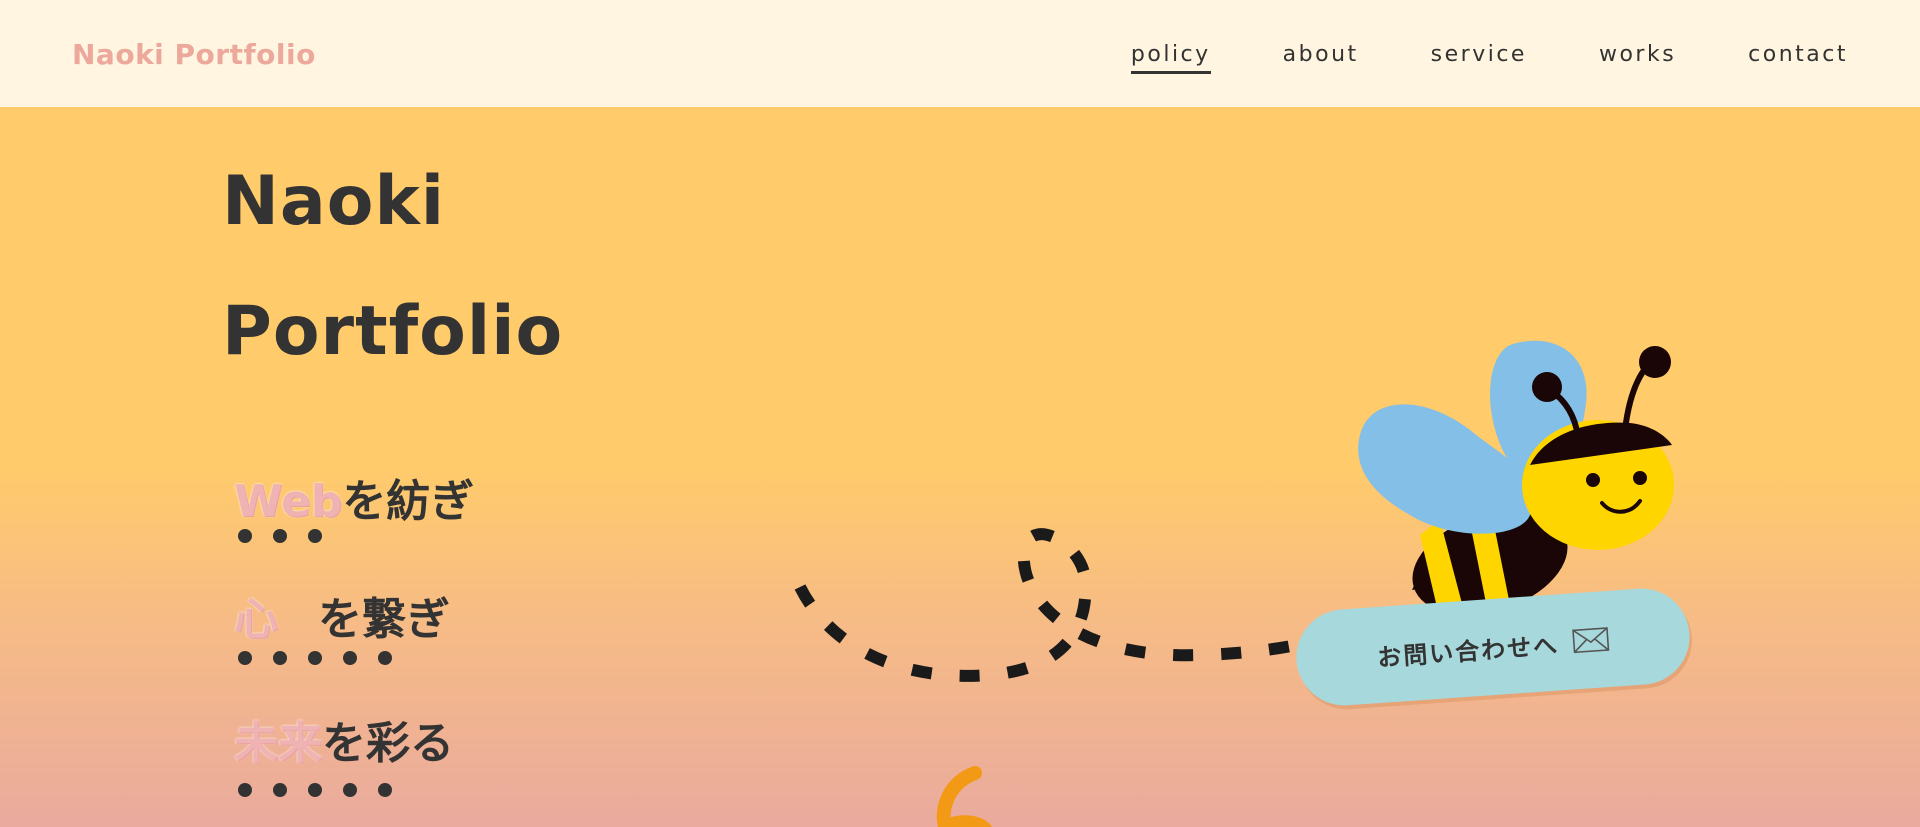 The image size is (1920, 827). Describe the element at coordinates (1637, 58) in the screenshot. I see `nav-item-works: works` at that location.